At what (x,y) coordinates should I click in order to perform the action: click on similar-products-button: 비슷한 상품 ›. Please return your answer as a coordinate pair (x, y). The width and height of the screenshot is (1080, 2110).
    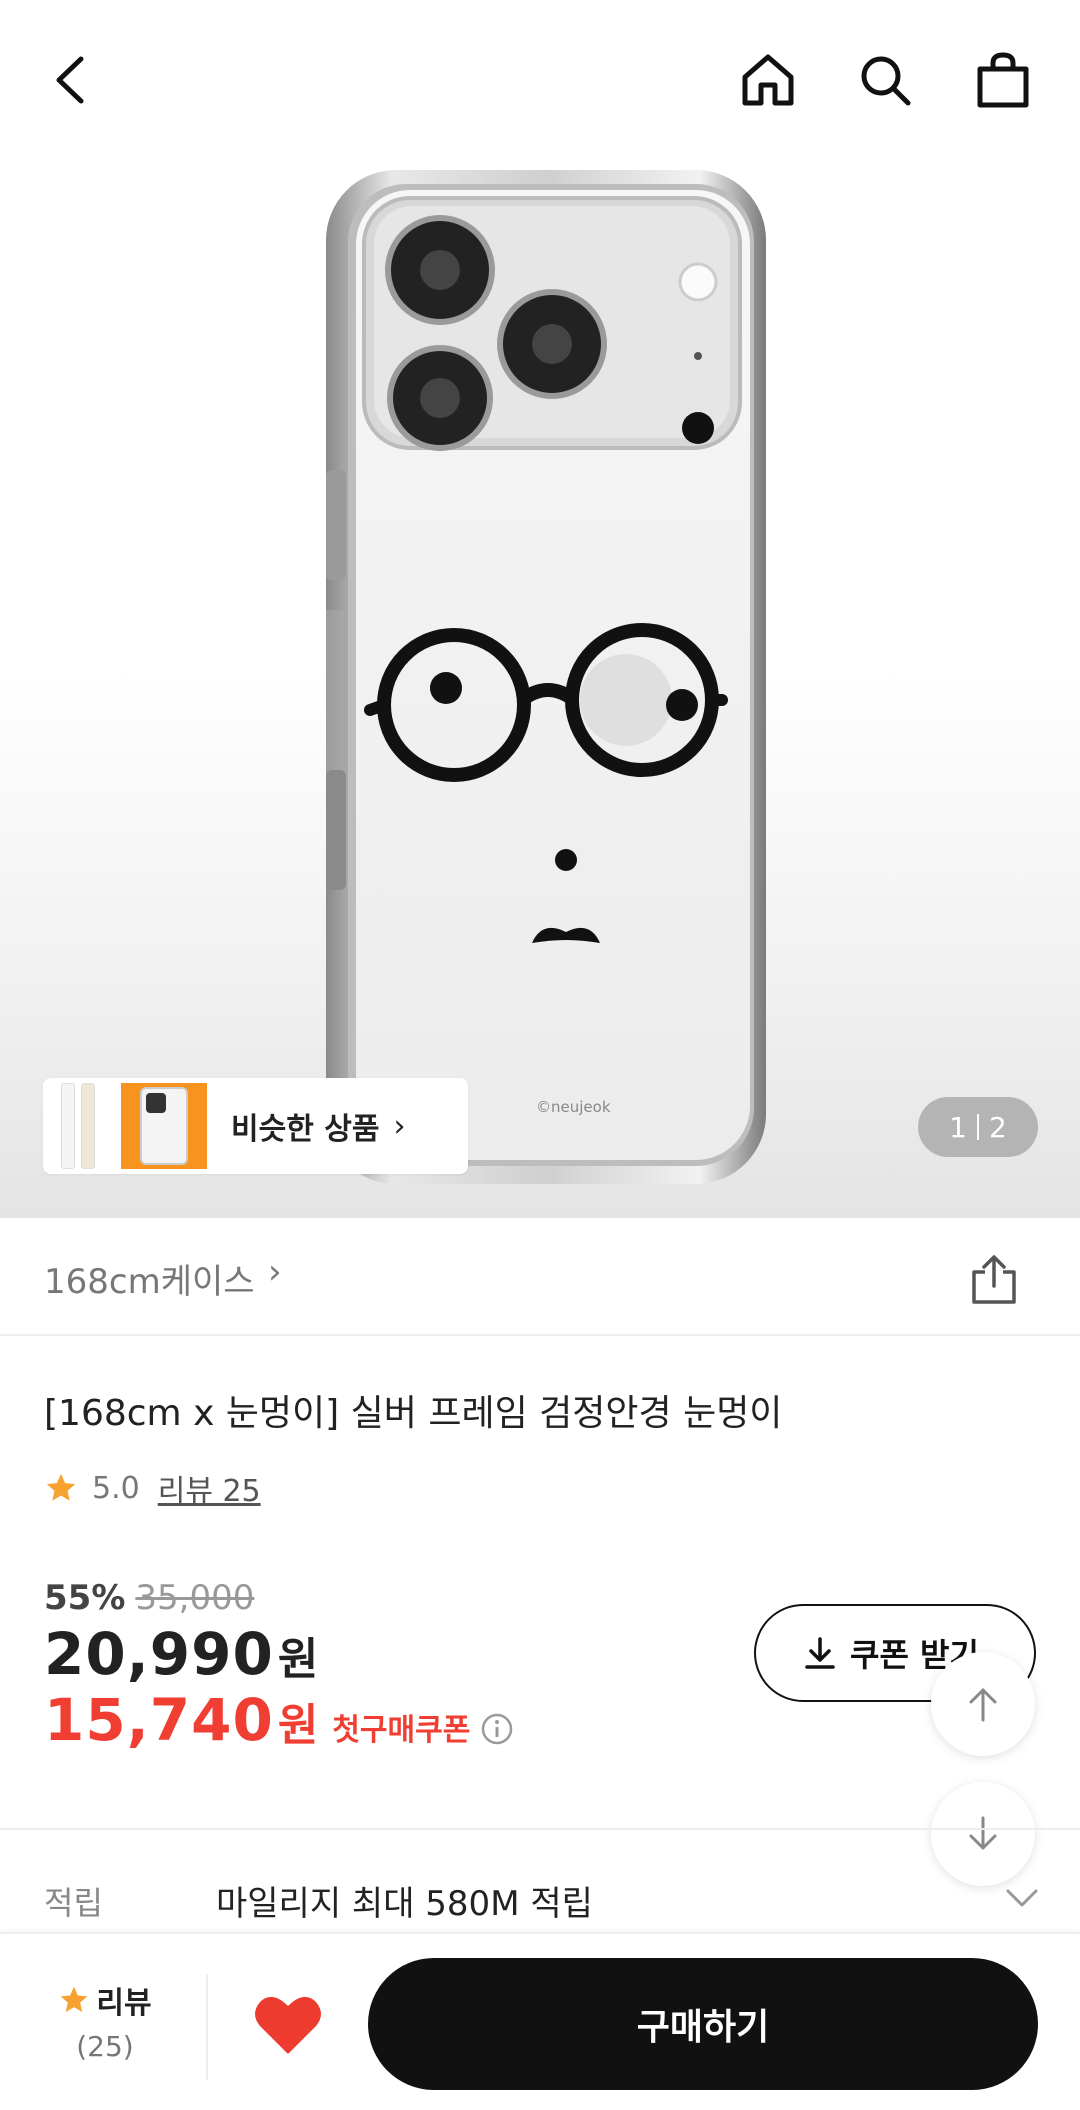
    Looking at the image, I should click on (255, 1126).